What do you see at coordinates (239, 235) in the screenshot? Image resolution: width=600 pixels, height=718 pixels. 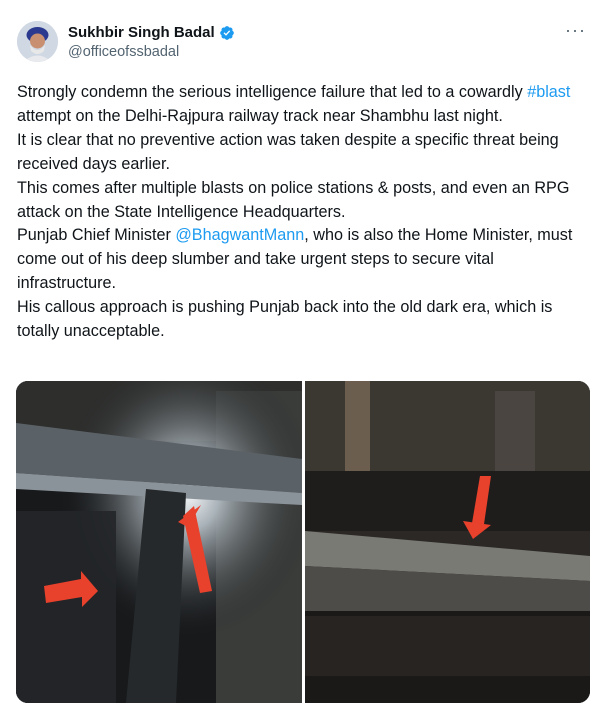 I see `mention-link: @BhagwantMann` at bounding box center [239, 235].